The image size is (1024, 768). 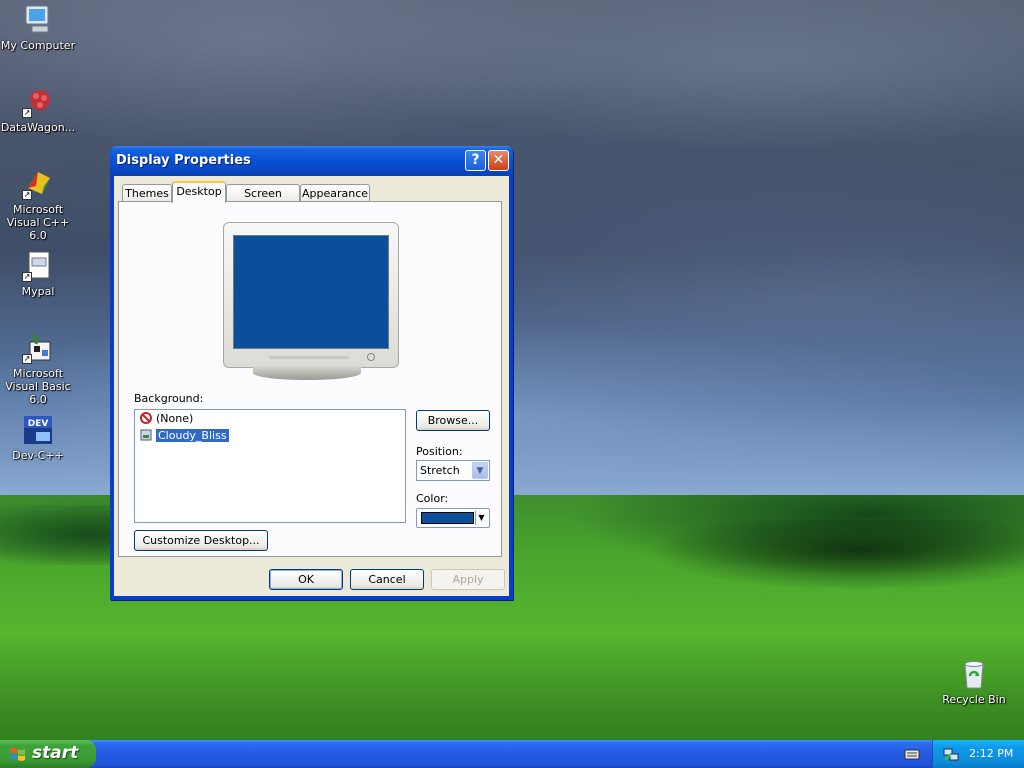 I want to click on desktop-icon-visual-cpp: ↗ Microsoft Visual C++ 6.0, so click(x=39, y=205).